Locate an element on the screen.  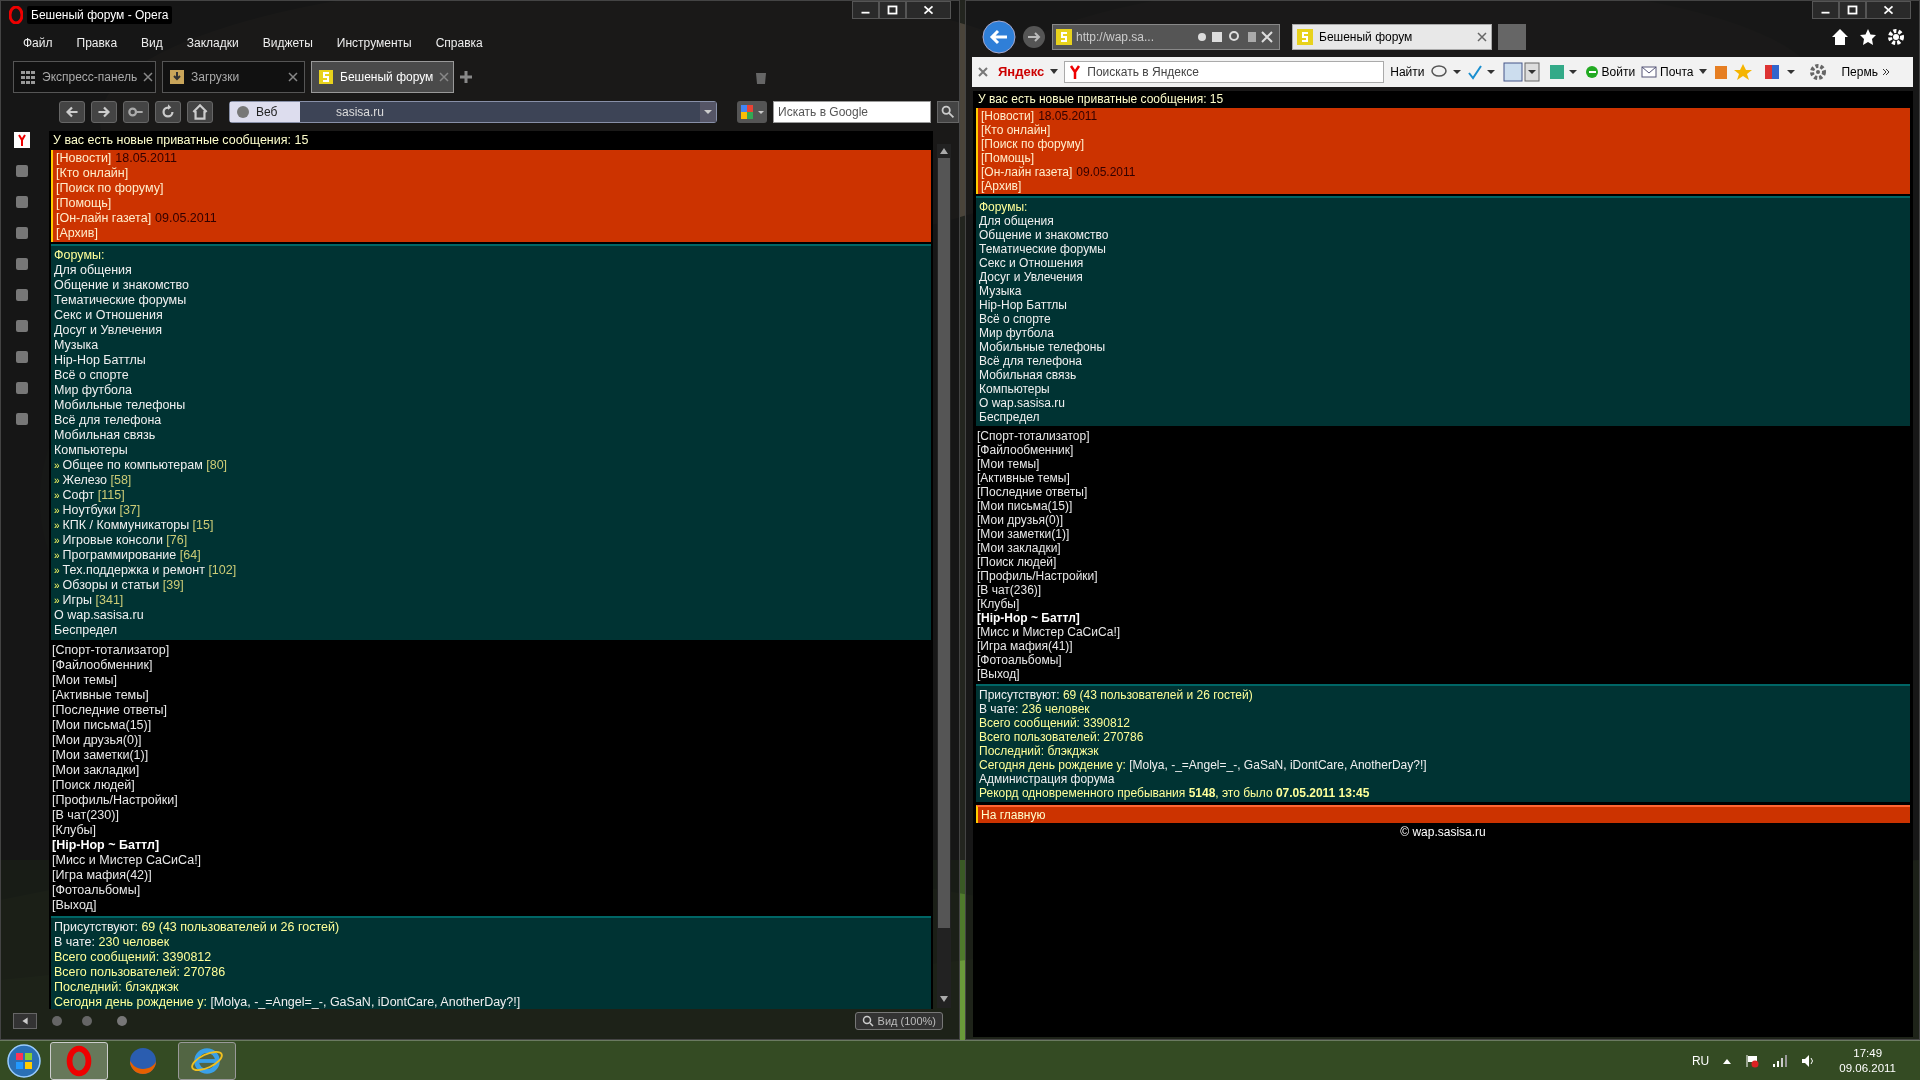
menu-link: [Мои друзья(0)] is located at coordinates (1020, 520).